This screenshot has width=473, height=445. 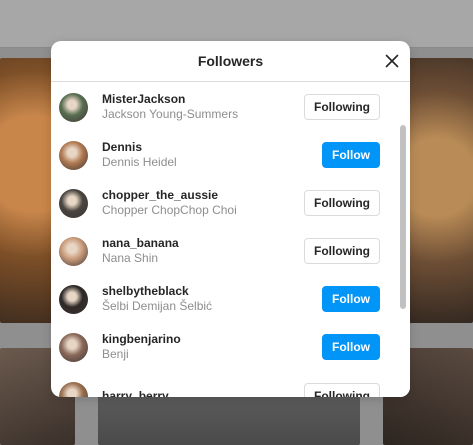 I want to click on follower-names: chopper_the_aussie Chopper ChopChop Choi, so click(x=169, y=203).